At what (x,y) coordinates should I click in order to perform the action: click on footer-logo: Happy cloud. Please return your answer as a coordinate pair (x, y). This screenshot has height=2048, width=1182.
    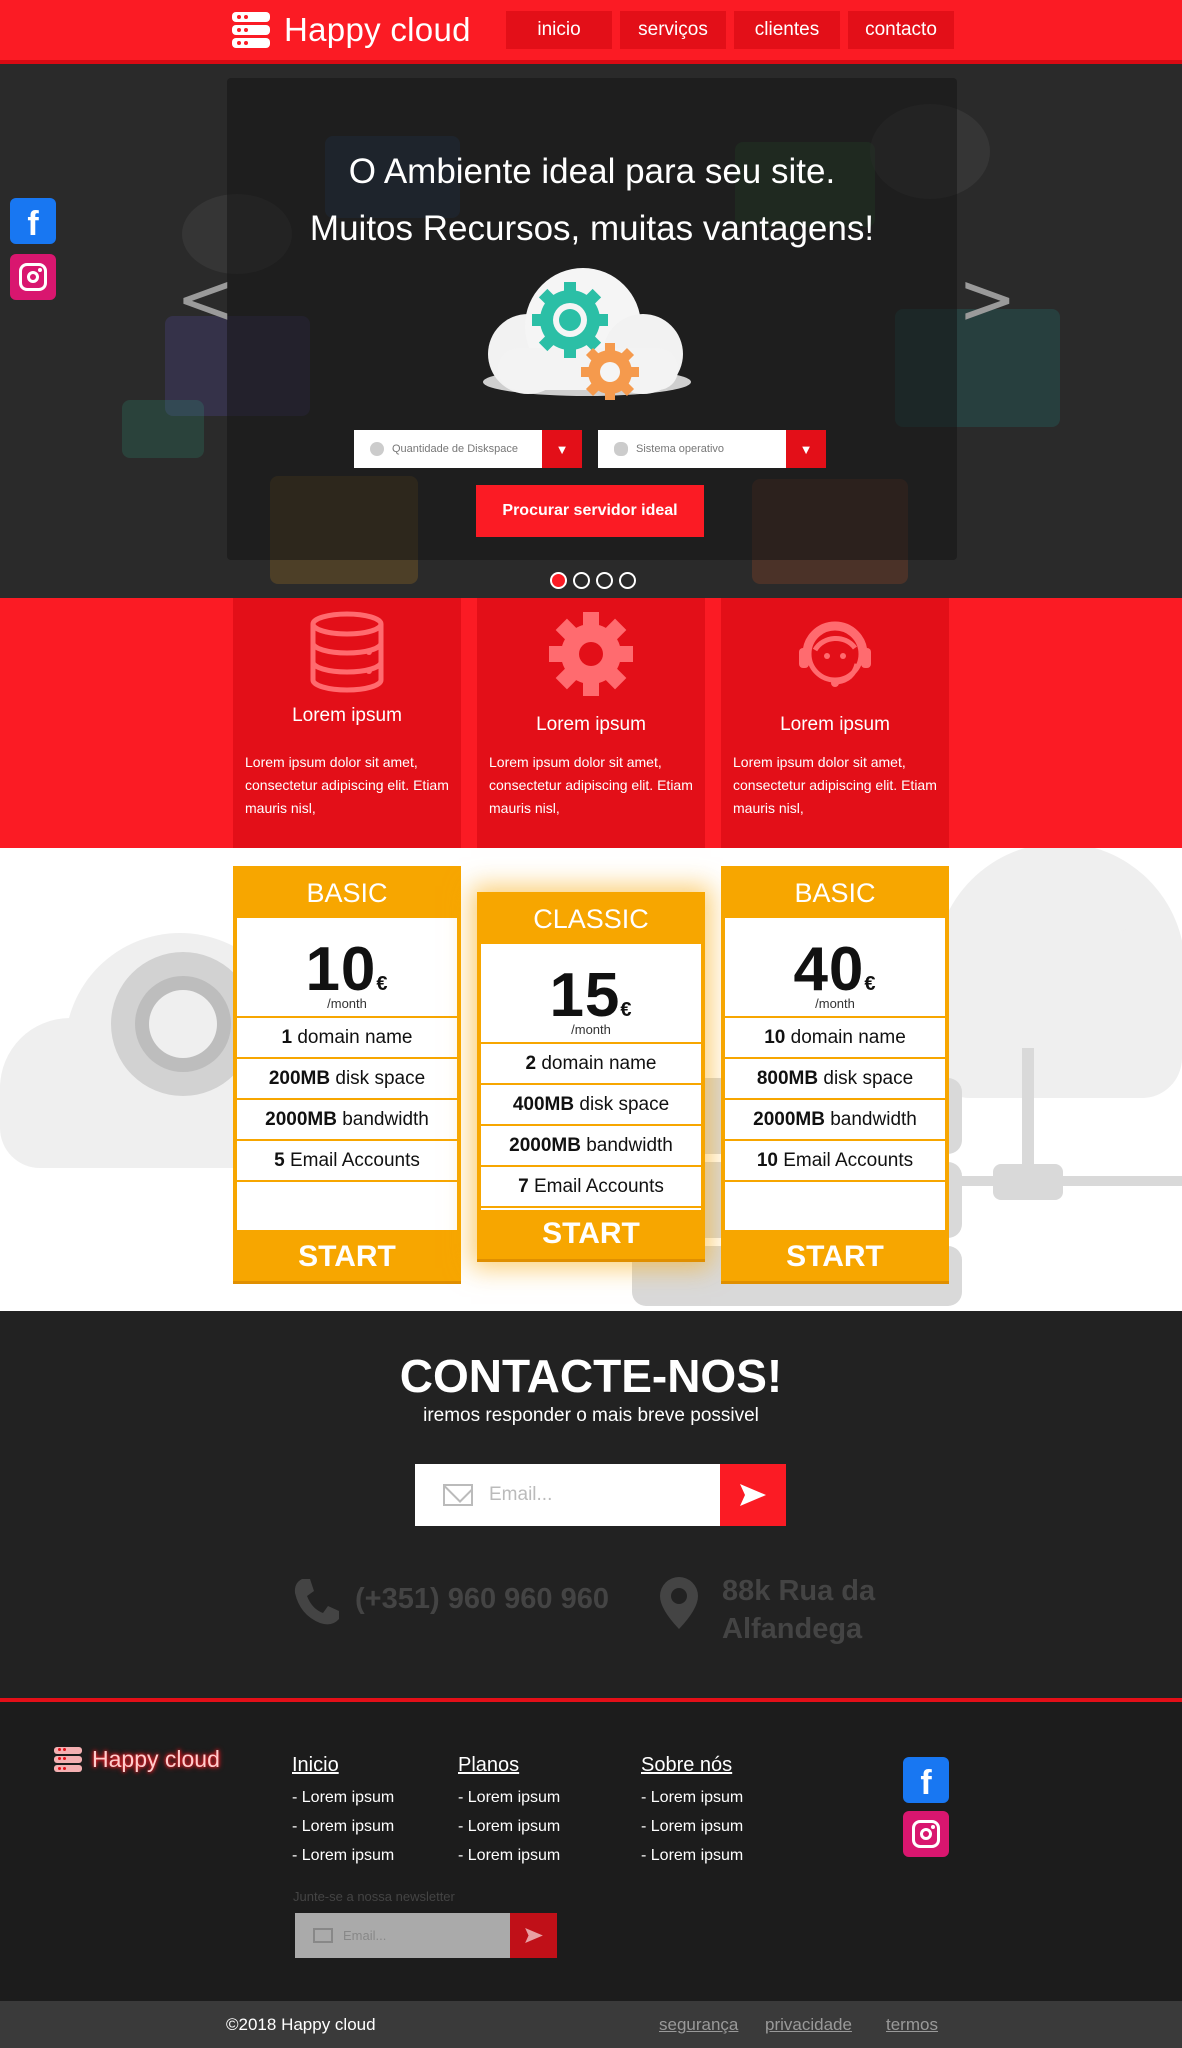
    Looking at the image, I should click on (137, 1759).